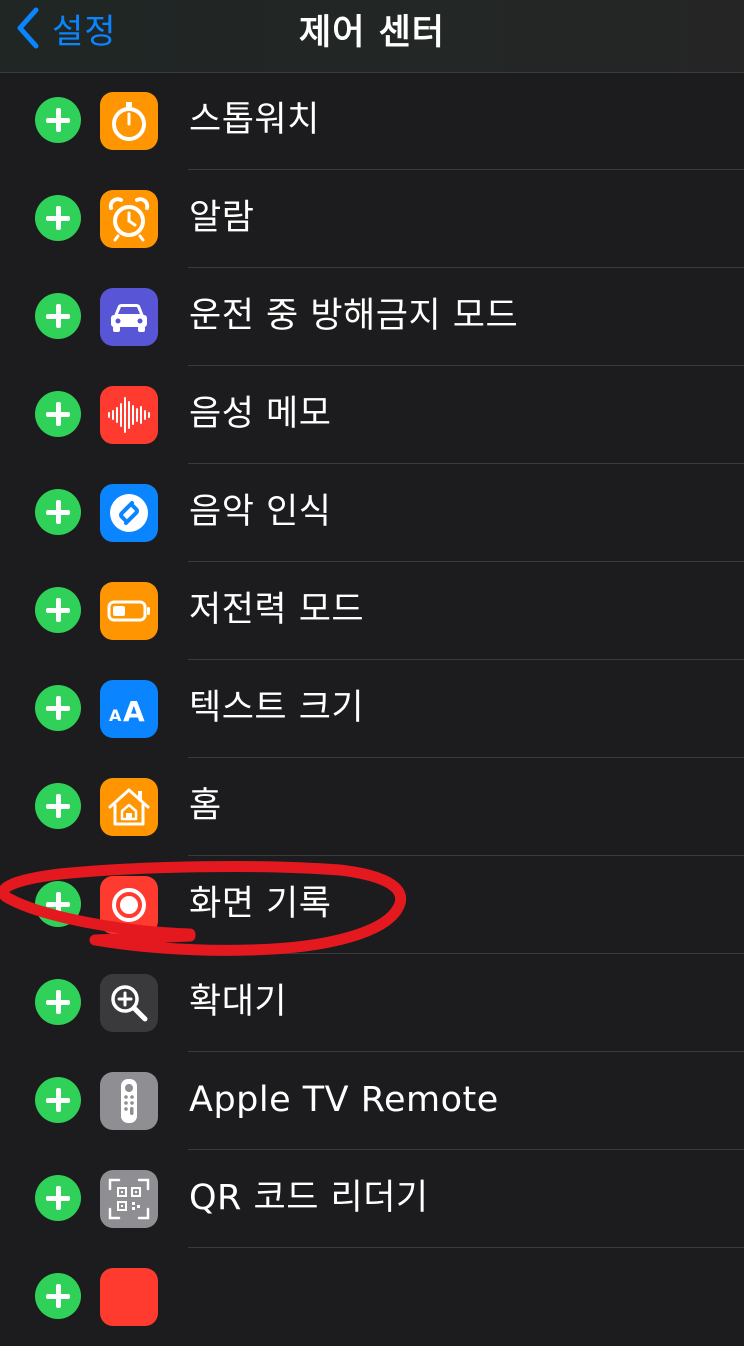  I want to click on battery-icon, so click(129, 611).